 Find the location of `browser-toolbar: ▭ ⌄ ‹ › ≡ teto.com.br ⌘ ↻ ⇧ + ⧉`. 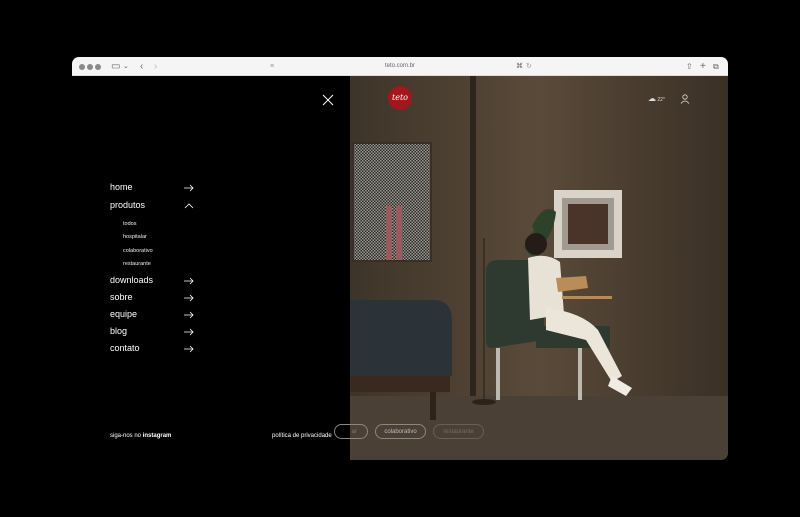

browser-toolbar: ▭ ⌄ ‹ › ≡ teto.com.br ⌘ ↻ ⇧ + ⧉ is located at coordinates (400, 66).